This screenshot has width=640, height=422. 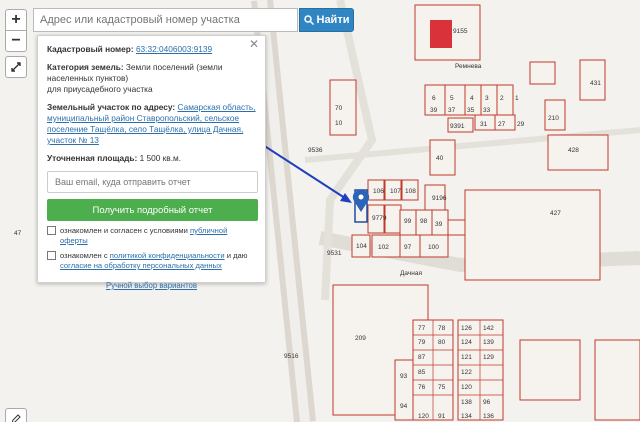 I want to click on svg-text: 78, so click(x=442, y=328).